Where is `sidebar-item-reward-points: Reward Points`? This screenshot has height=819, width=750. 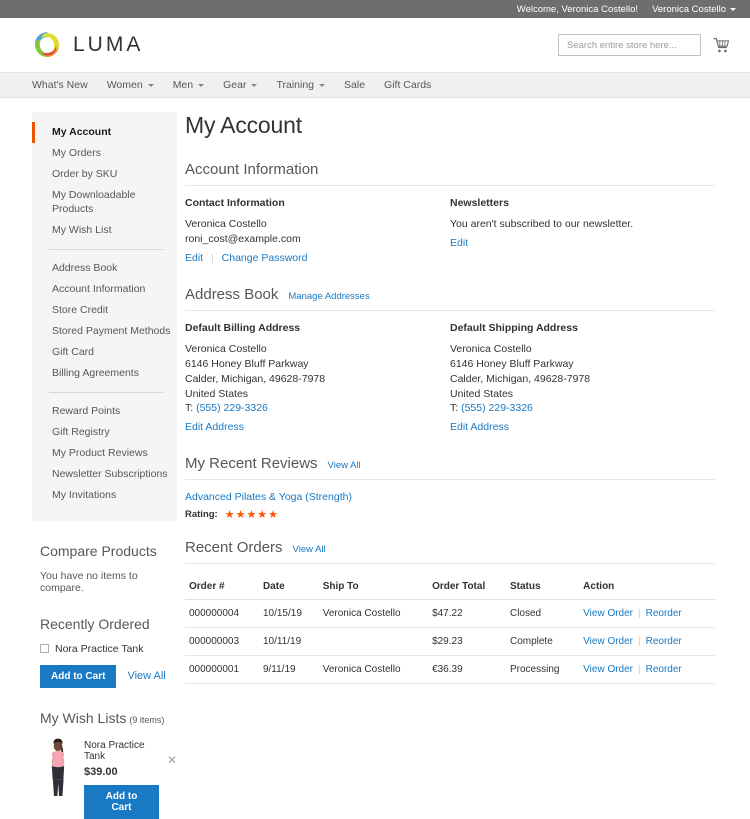 sidebar-item-reward-points: Reward Points is located at coordinates (104, 411).